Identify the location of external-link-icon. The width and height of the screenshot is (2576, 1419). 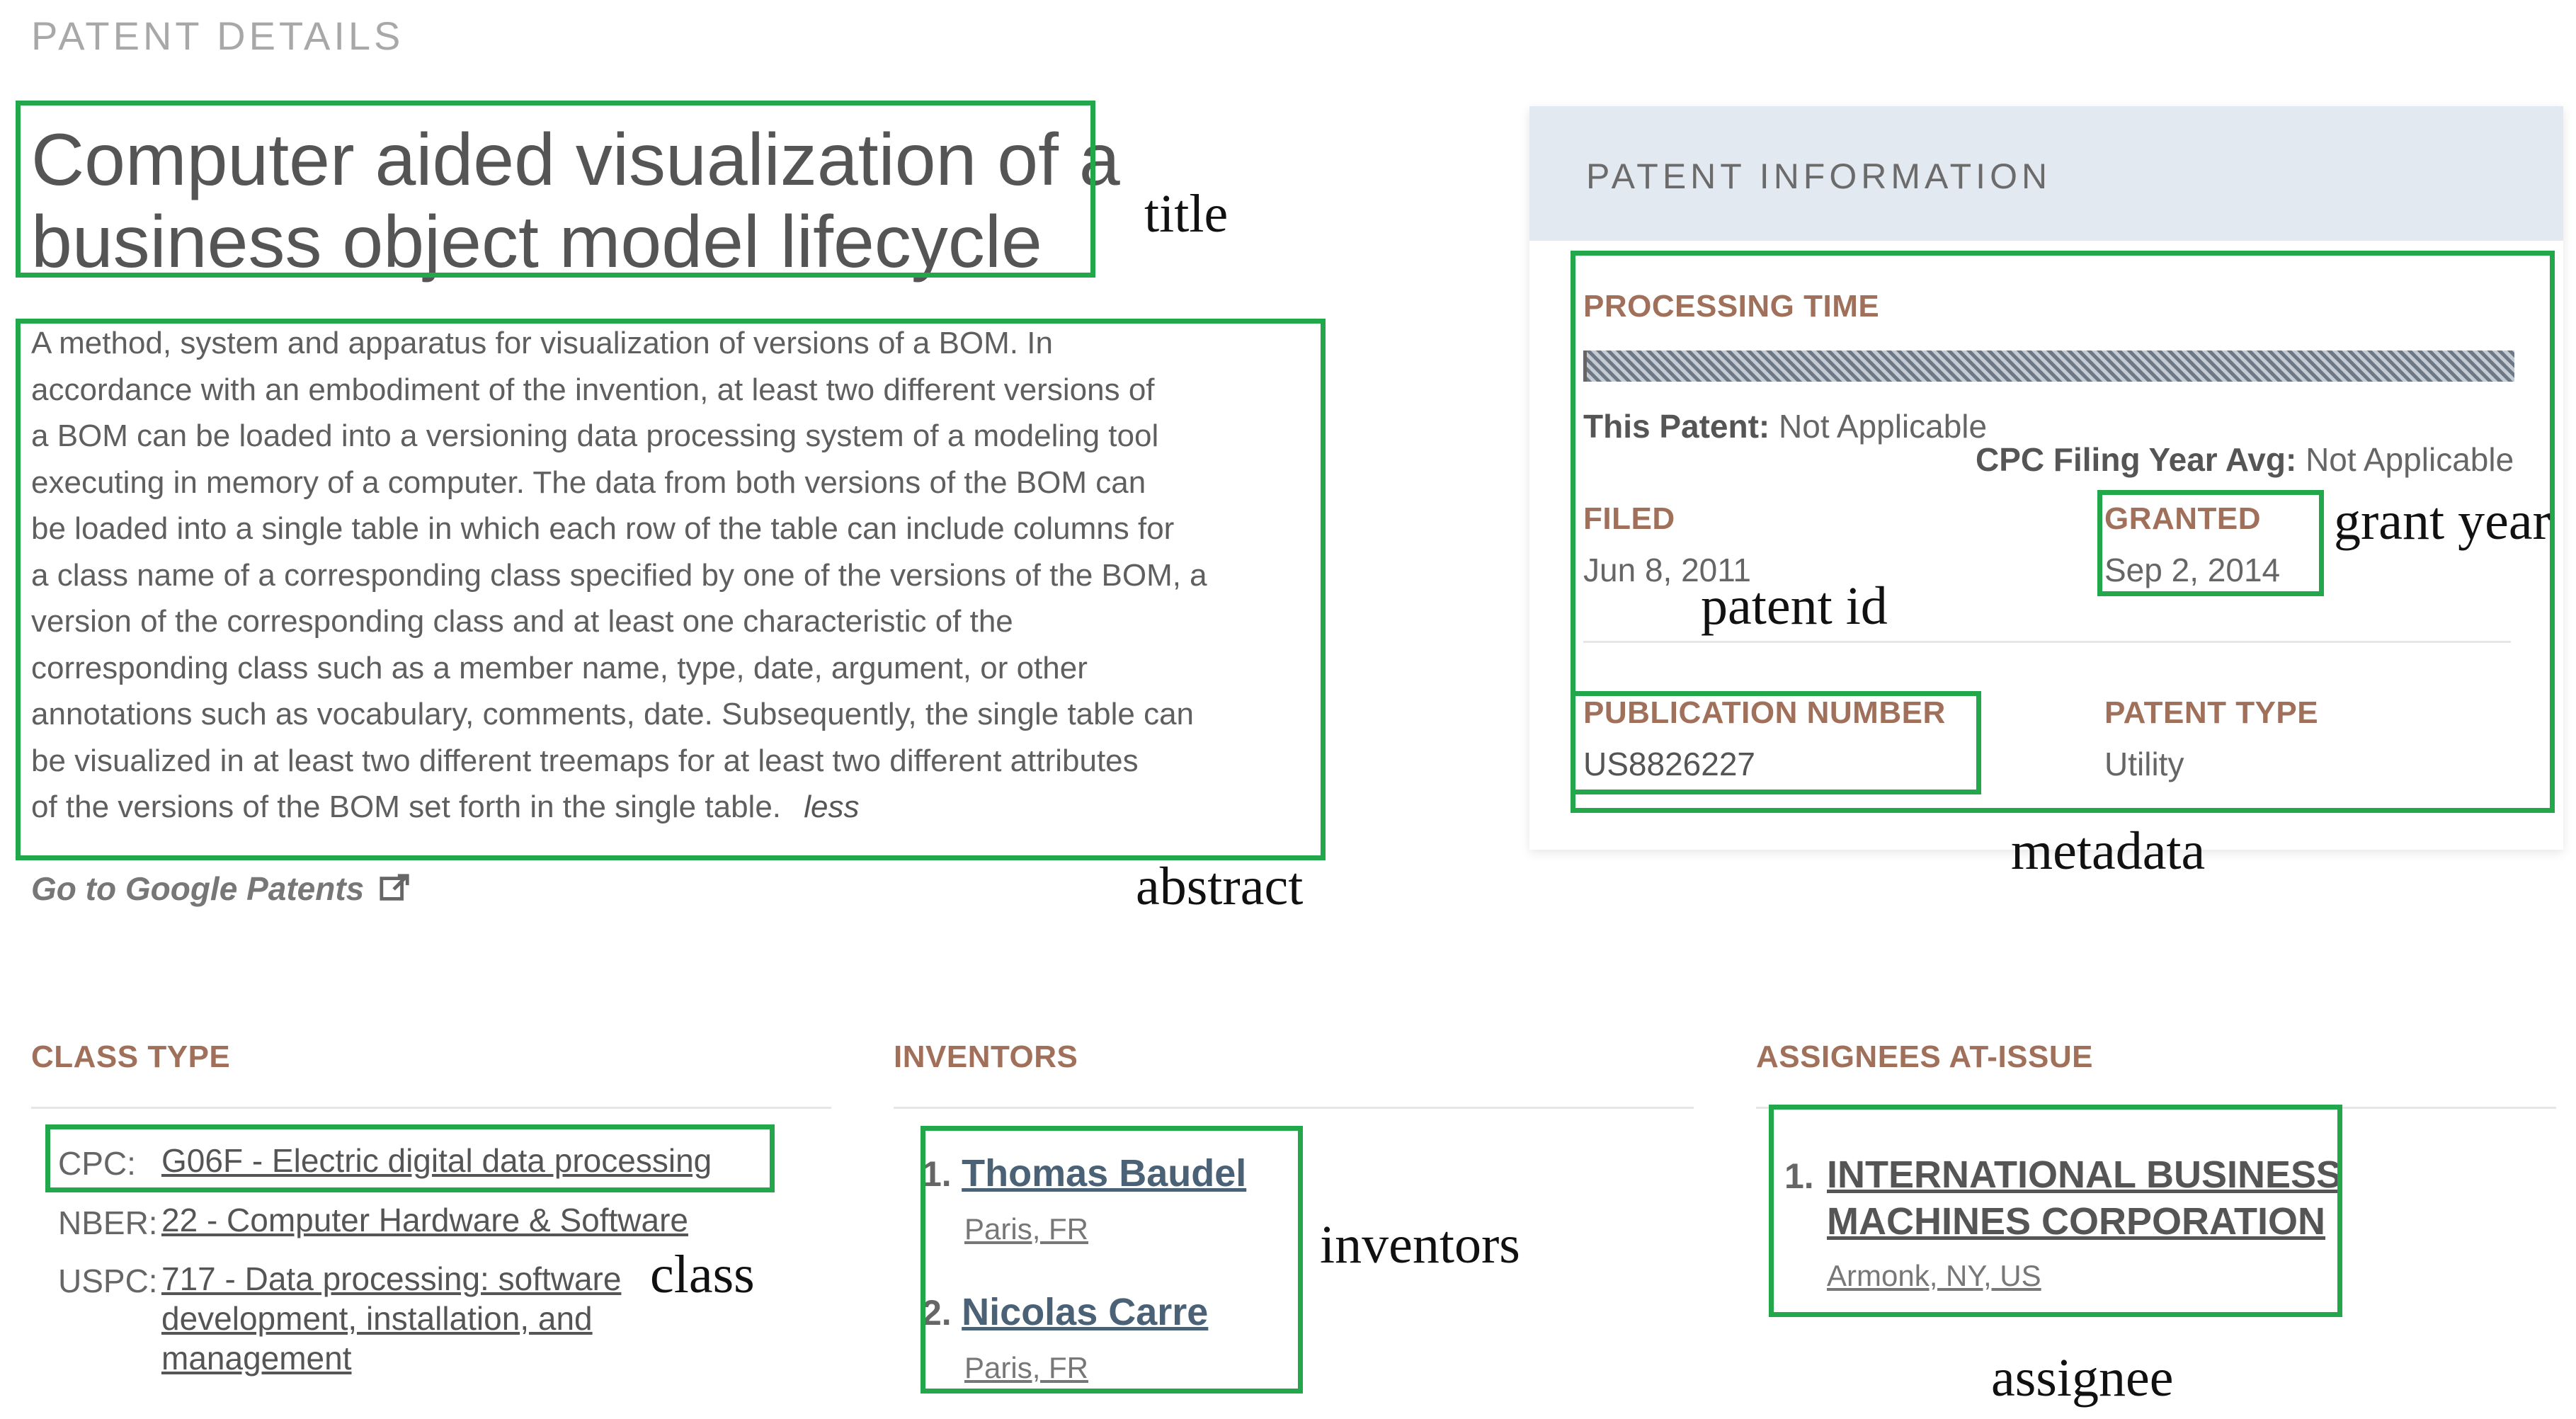
(394, 887).